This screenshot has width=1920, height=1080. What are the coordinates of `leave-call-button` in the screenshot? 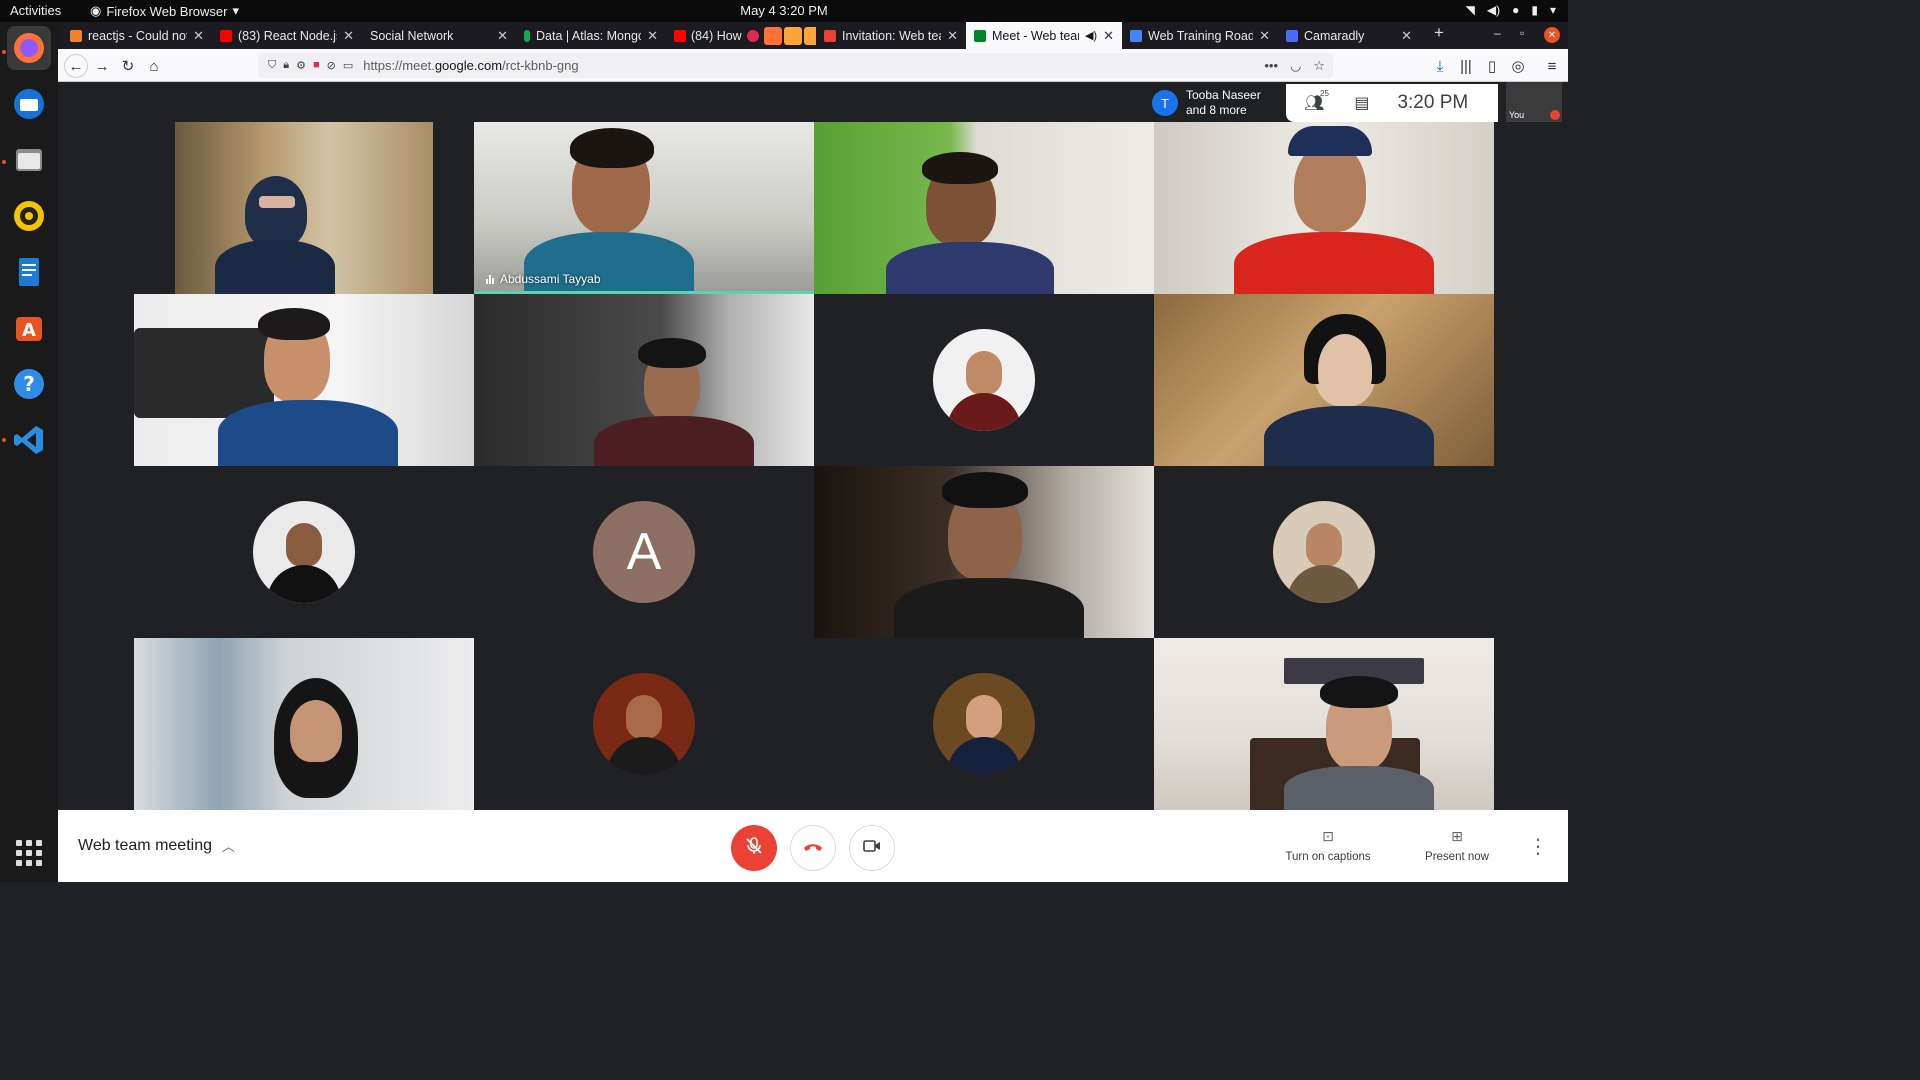 It's located at (813, 848).